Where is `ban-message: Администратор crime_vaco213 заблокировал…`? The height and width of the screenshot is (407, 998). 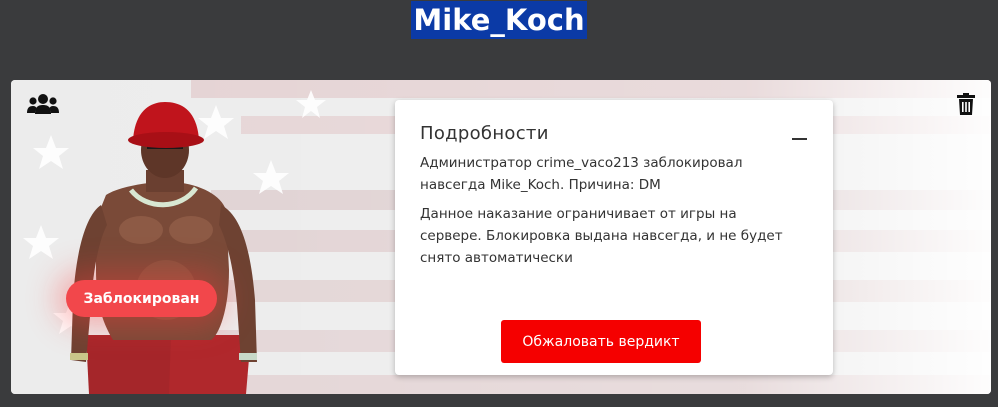 ban-message: Администратор crime_vaco213 заблокировал… is located at coordinates (581, 174).